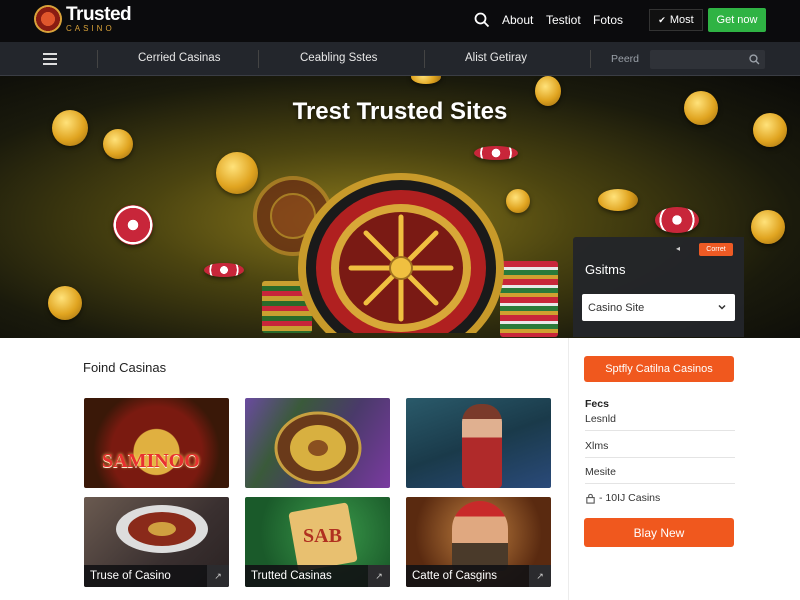  Describe the element at coordinates (590, 498) in the screenshot. I see `lock-icon` at that location.